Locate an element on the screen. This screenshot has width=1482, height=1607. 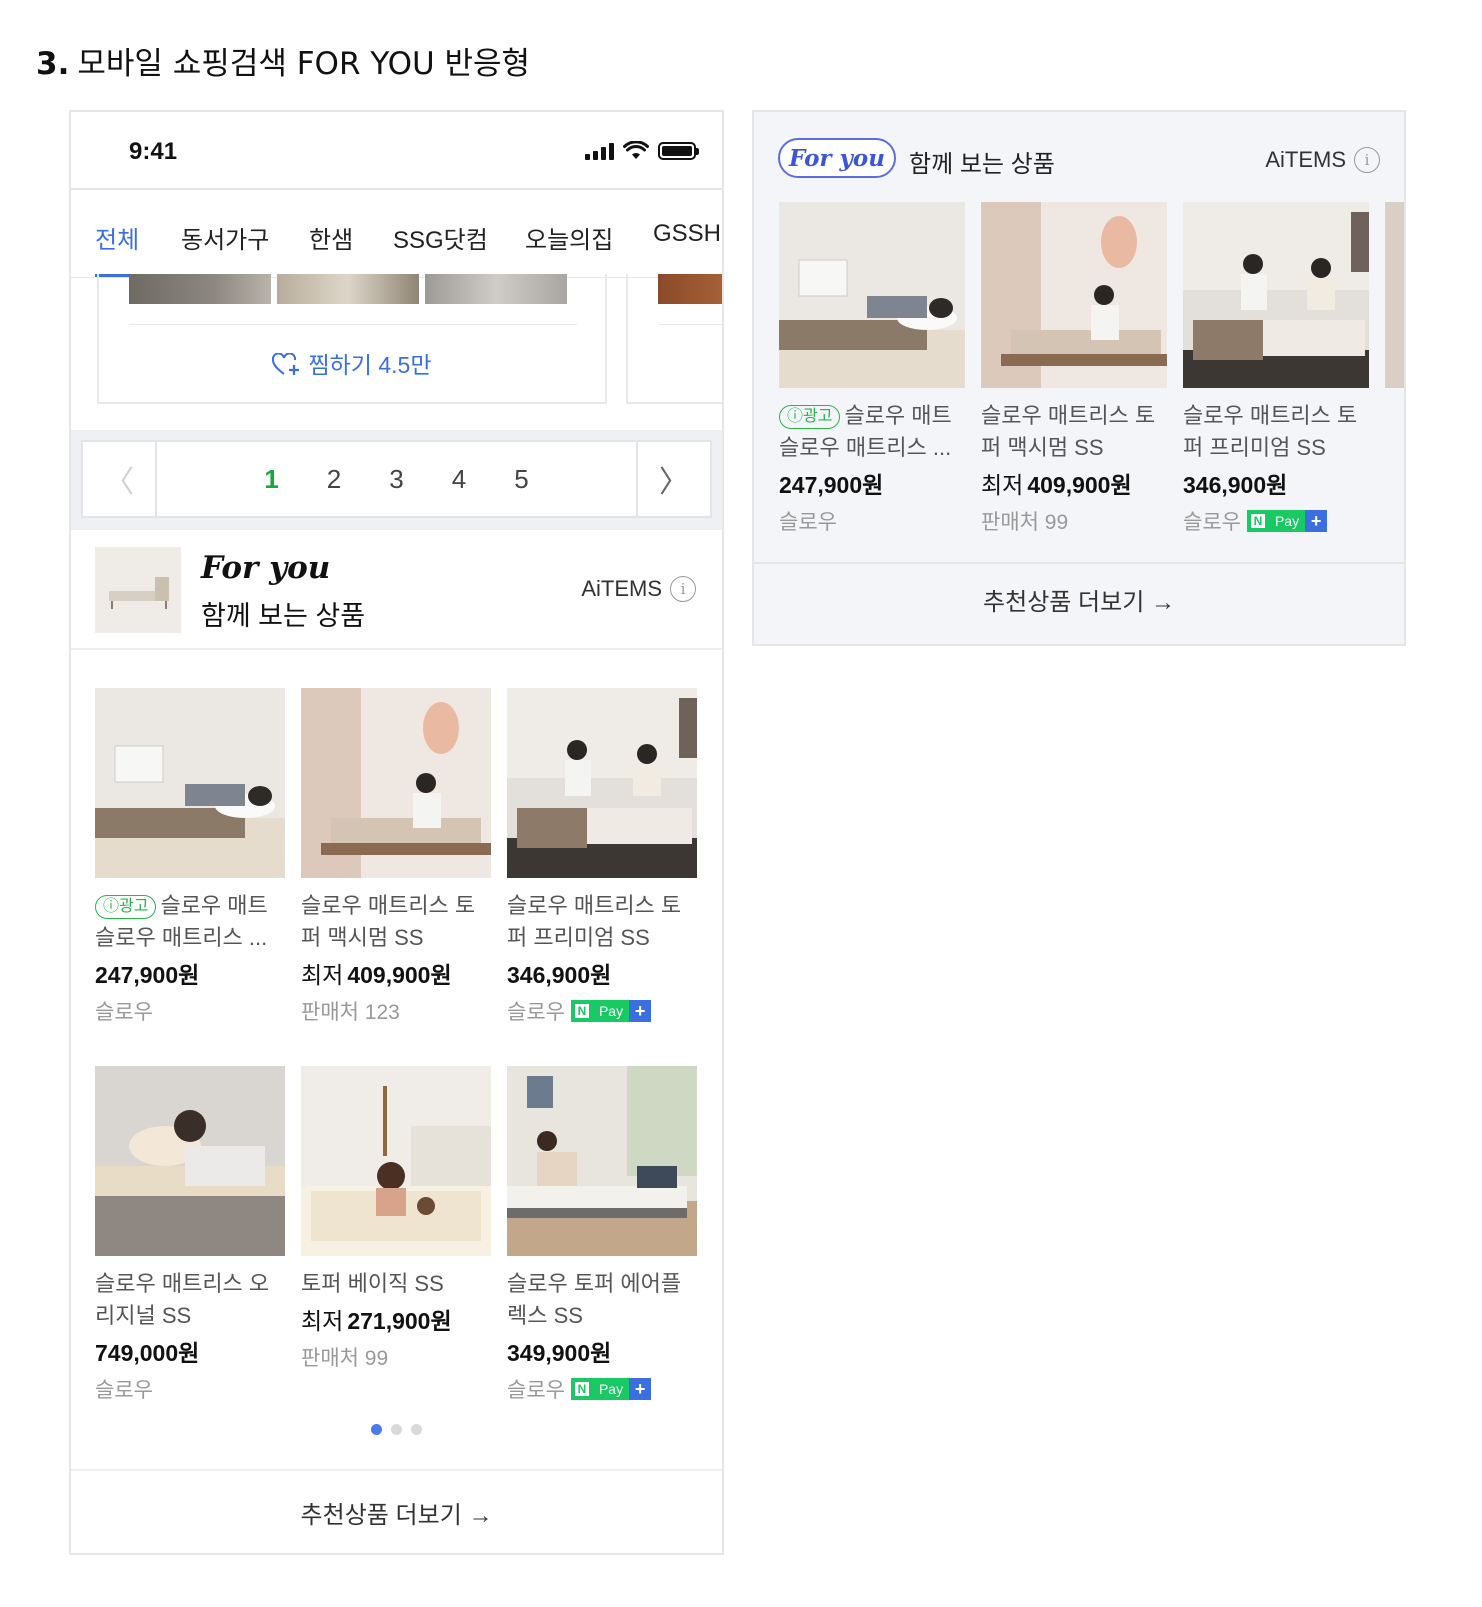
product-item: 슬로우 토퍼 에어플 렉스 SS 349,900원 슬로우 N Pay + is located at coordinates (602, 1235).